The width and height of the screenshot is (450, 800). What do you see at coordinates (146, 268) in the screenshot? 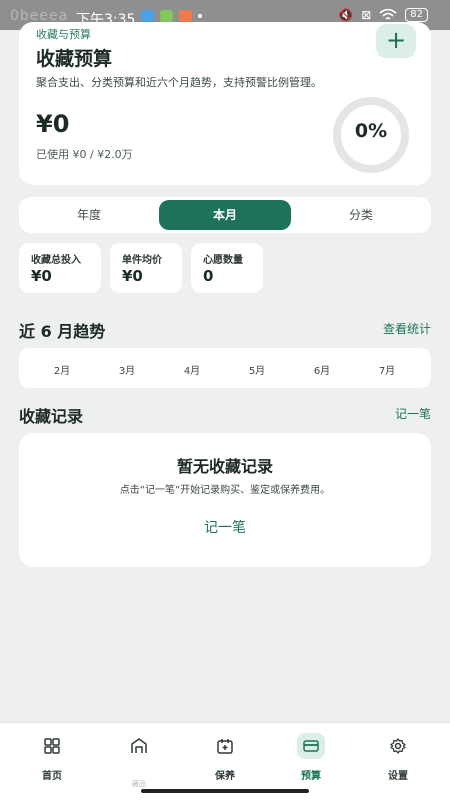
I see `stat-average-price: 单件均价 ¥0` at bounding box center [146, 268].